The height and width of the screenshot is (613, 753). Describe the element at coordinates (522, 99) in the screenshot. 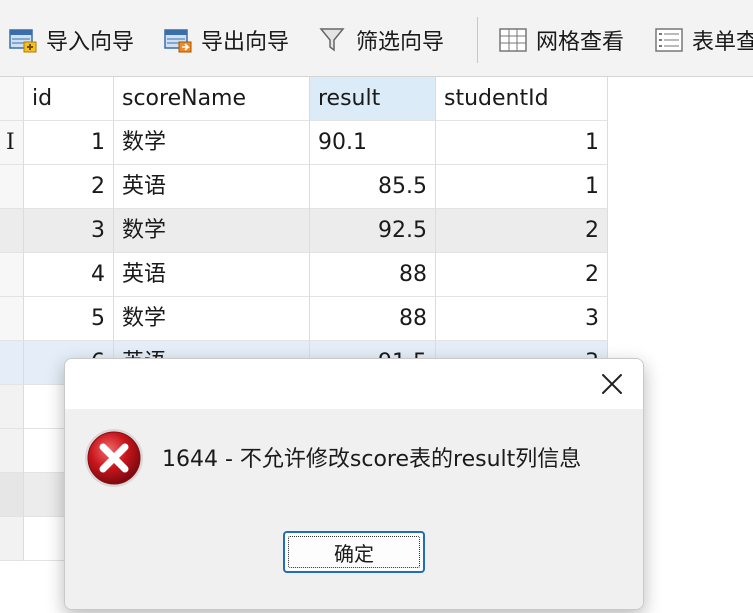

I see `column-header-studentid: studentId` at that location.